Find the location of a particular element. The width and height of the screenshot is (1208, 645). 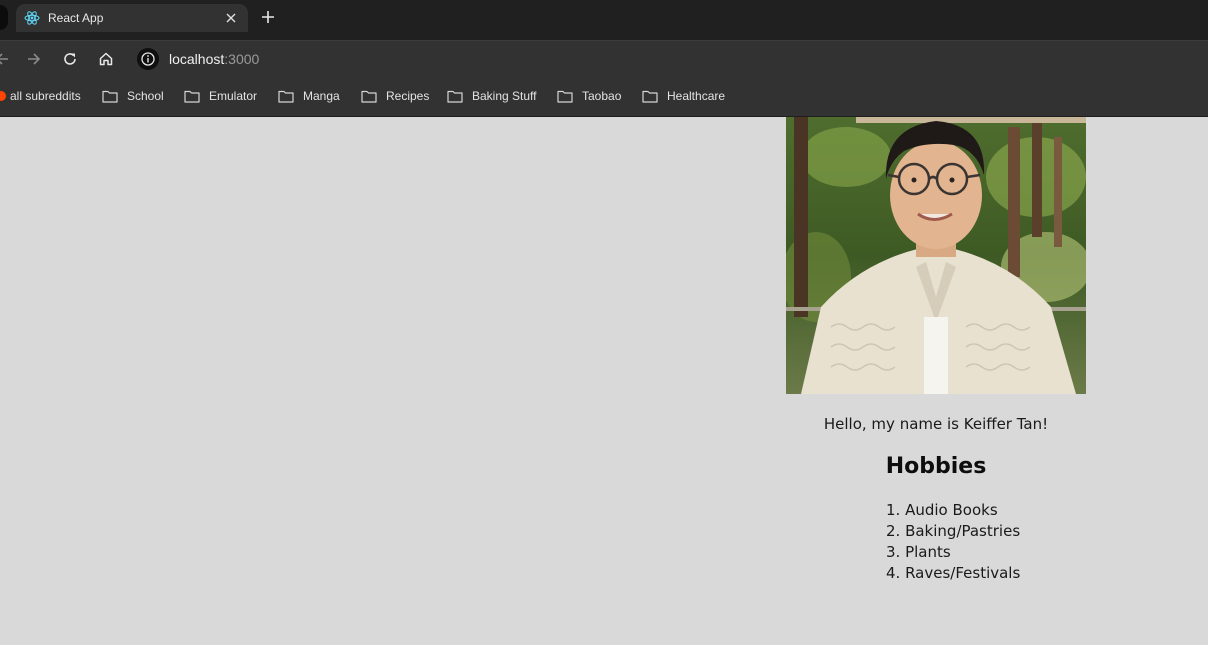

bookmark-label: Taobao is located at coordinates (602, 96).